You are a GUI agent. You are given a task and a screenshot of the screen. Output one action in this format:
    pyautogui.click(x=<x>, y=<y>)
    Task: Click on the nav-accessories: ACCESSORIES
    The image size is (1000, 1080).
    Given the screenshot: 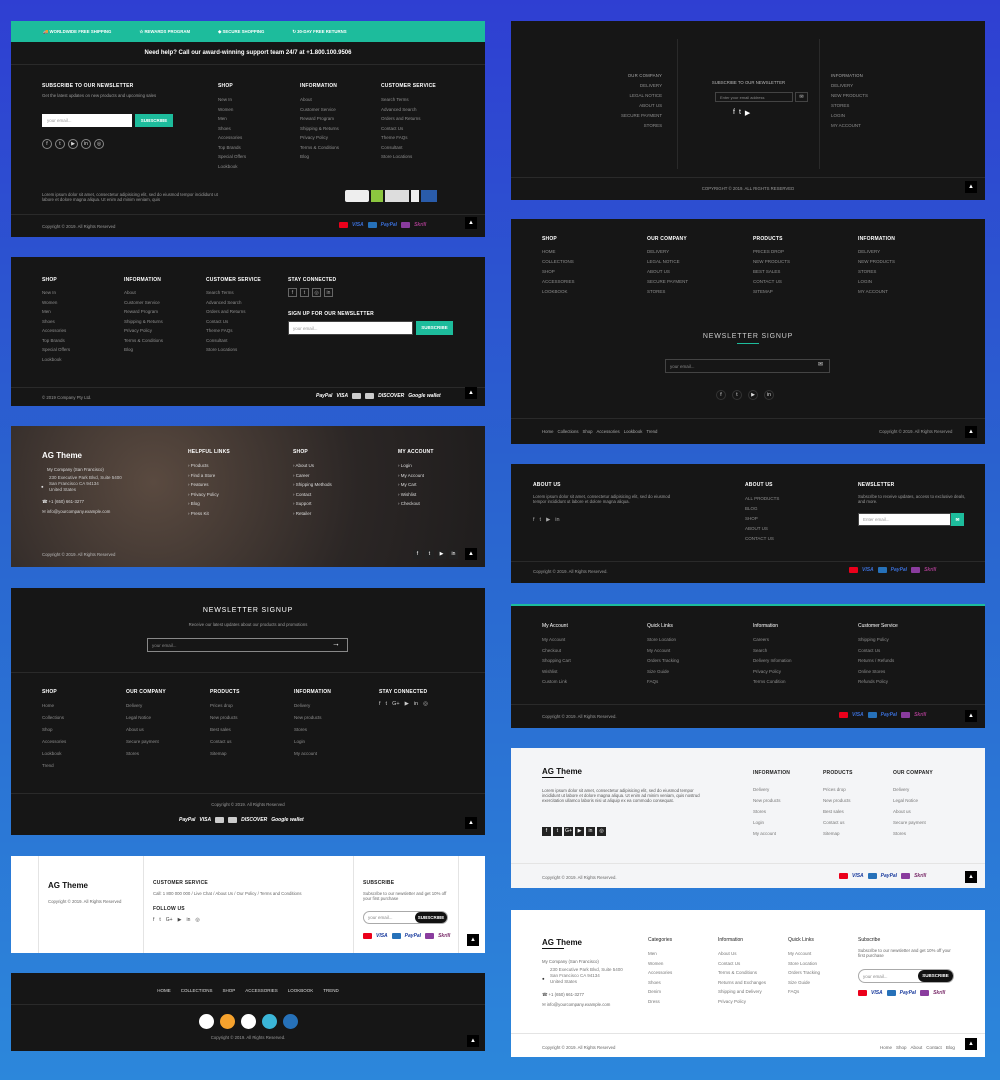 What is the action you would take?
    pyautogui.click(x=261, y=990)
    